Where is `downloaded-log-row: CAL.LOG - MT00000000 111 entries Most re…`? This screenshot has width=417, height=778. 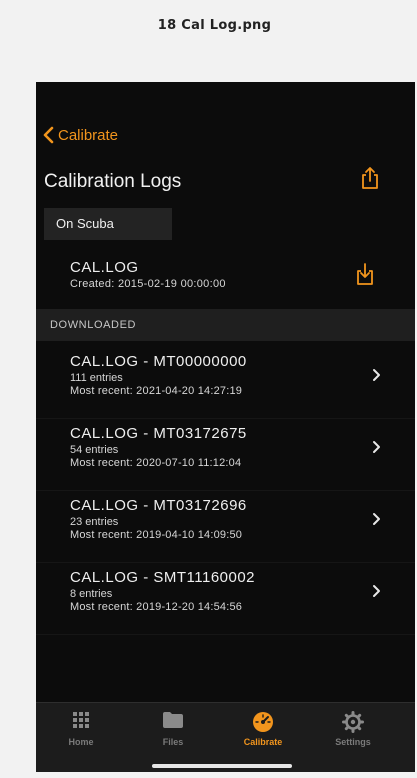
downloaded-log-row: CAL.LOG - MT00000000 111 entries Most re… is located at coordinates (225, 382).